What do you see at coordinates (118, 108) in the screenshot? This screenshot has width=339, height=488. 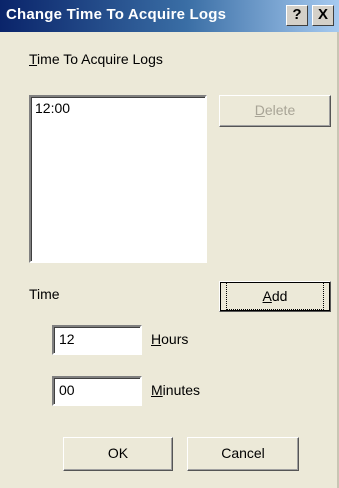 I see `list-item: 12:00` at bounding box center [118, 108].